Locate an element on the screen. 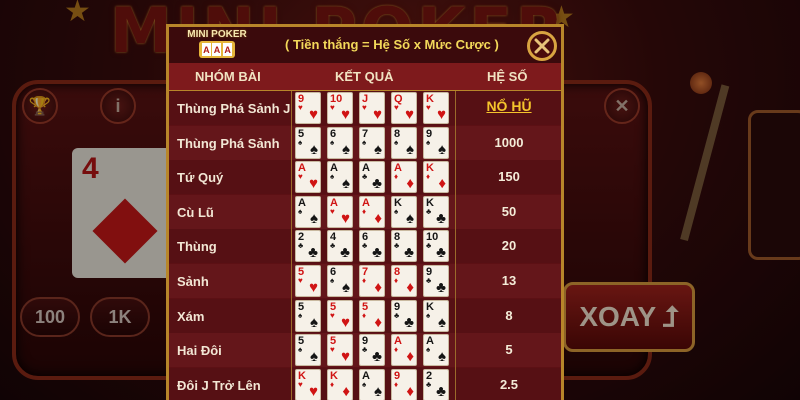 This screenshot has height=400, width=800. table-row: Sảnh 5 ♥ ♥ 6 ♠ ♠ 7 ♦ ♦ 8 ♦ ♦ 9 ♣ ♣ 13 is located at coordinates (365, 281).